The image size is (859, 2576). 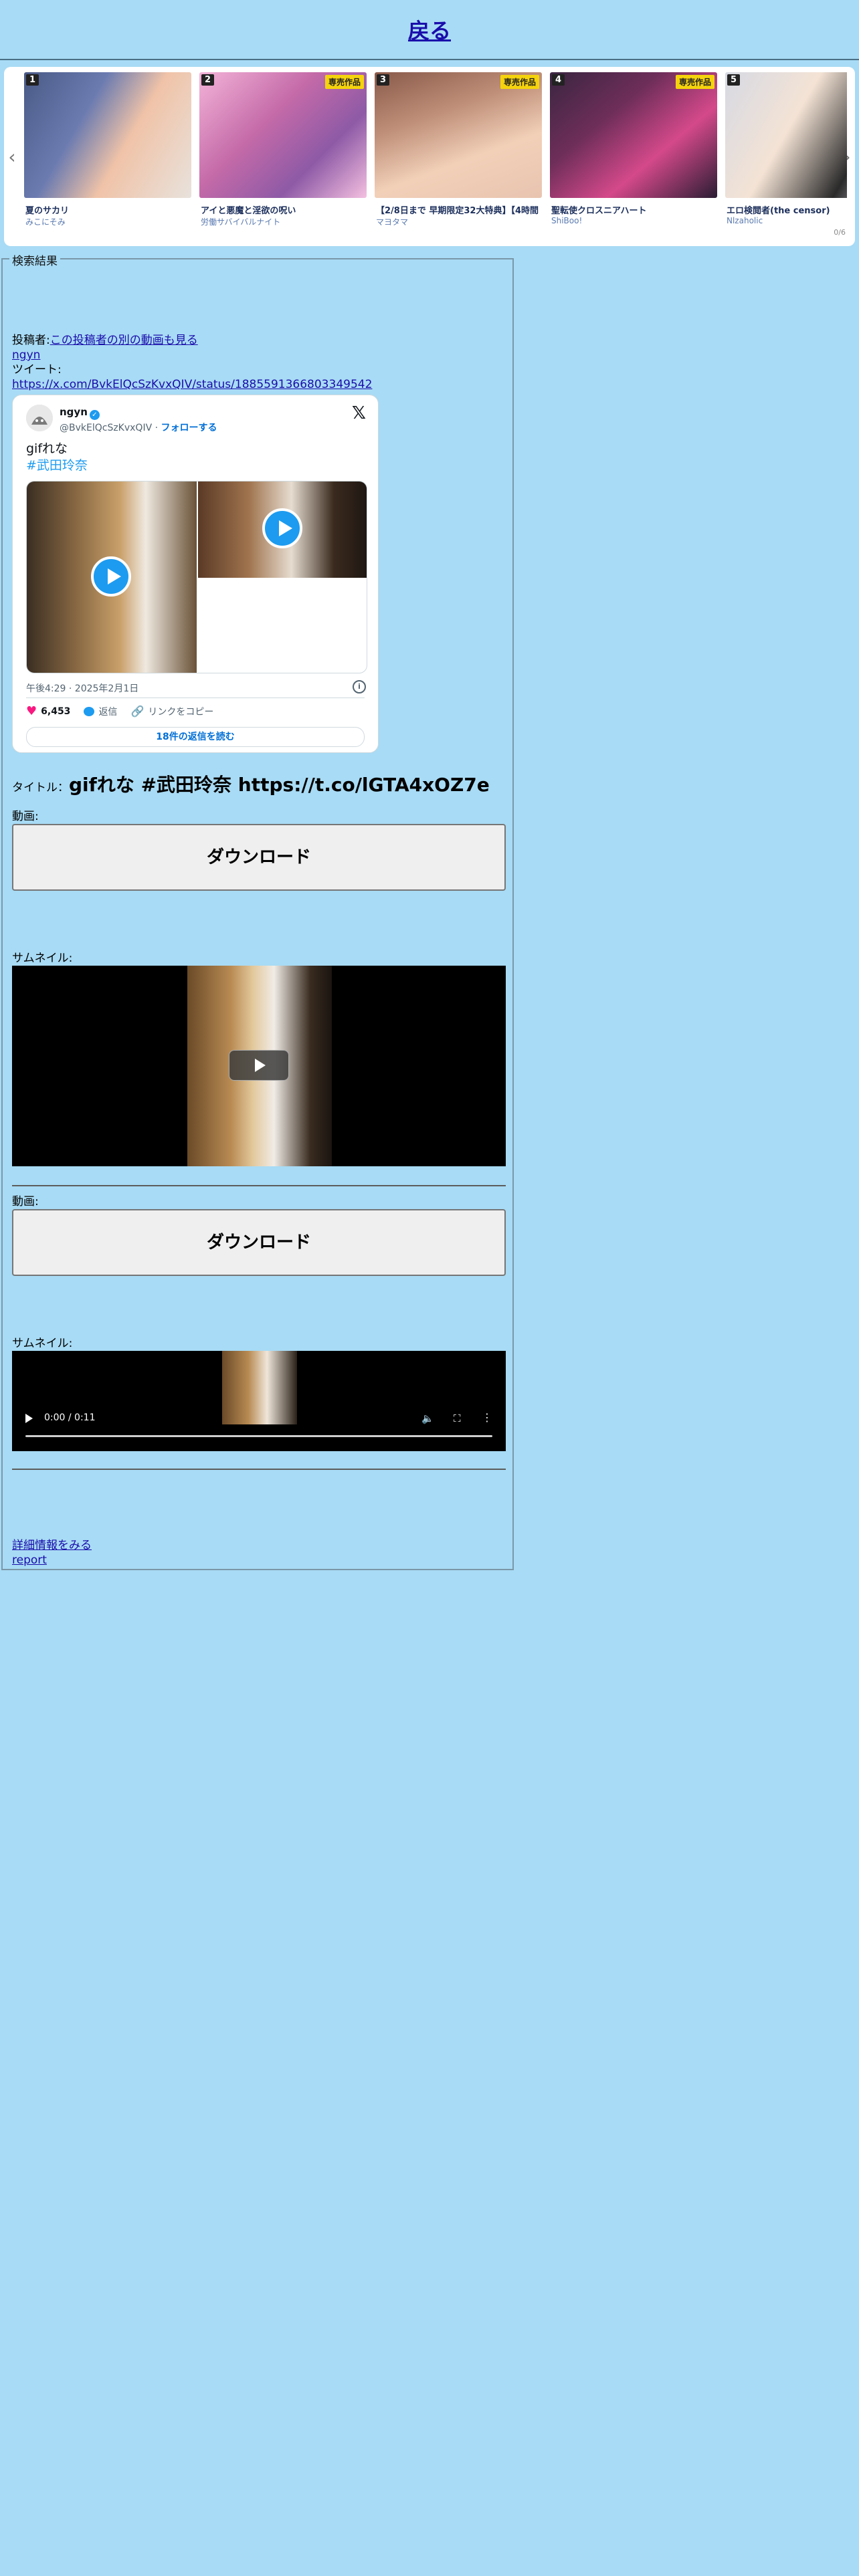 I want to click on carousel-prev-icon: ‹, so click(x=12, y=157).